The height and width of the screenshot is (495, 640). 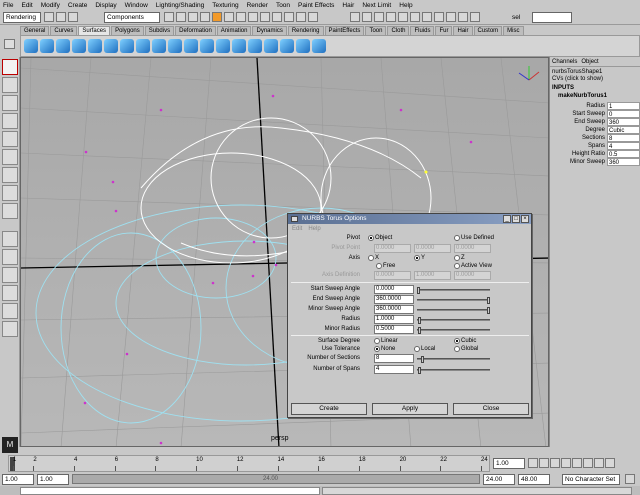 I want to click on go-to-end-icon, so click(x=610, y=463).